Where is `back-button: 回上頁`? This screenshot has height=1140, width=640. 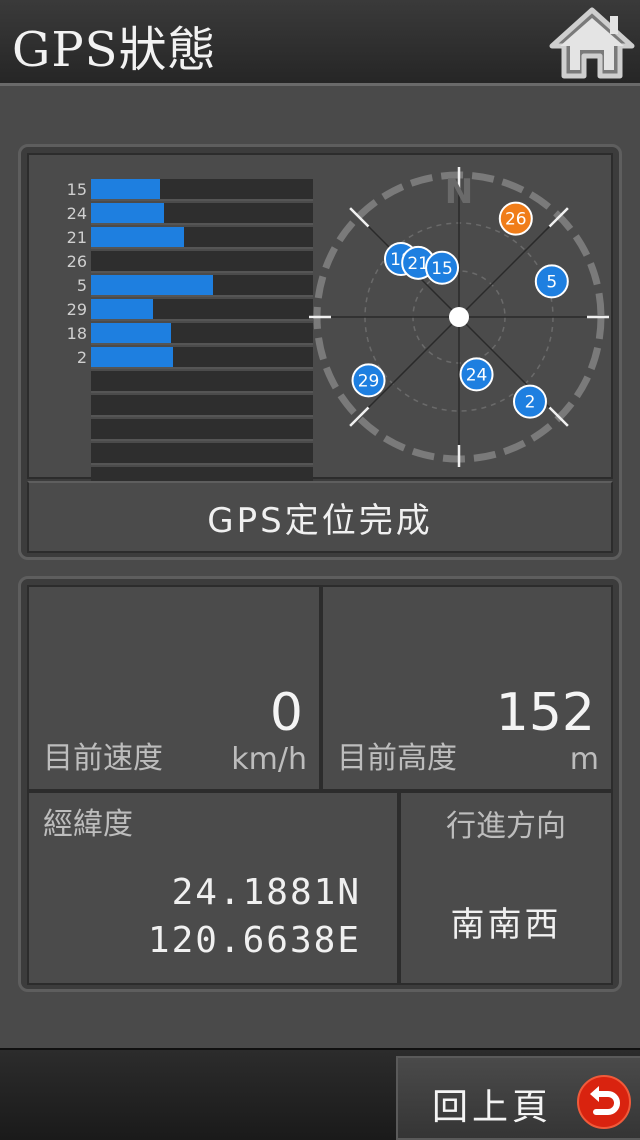
back-button: 回上頁 is located at coordinates (518, 1098).